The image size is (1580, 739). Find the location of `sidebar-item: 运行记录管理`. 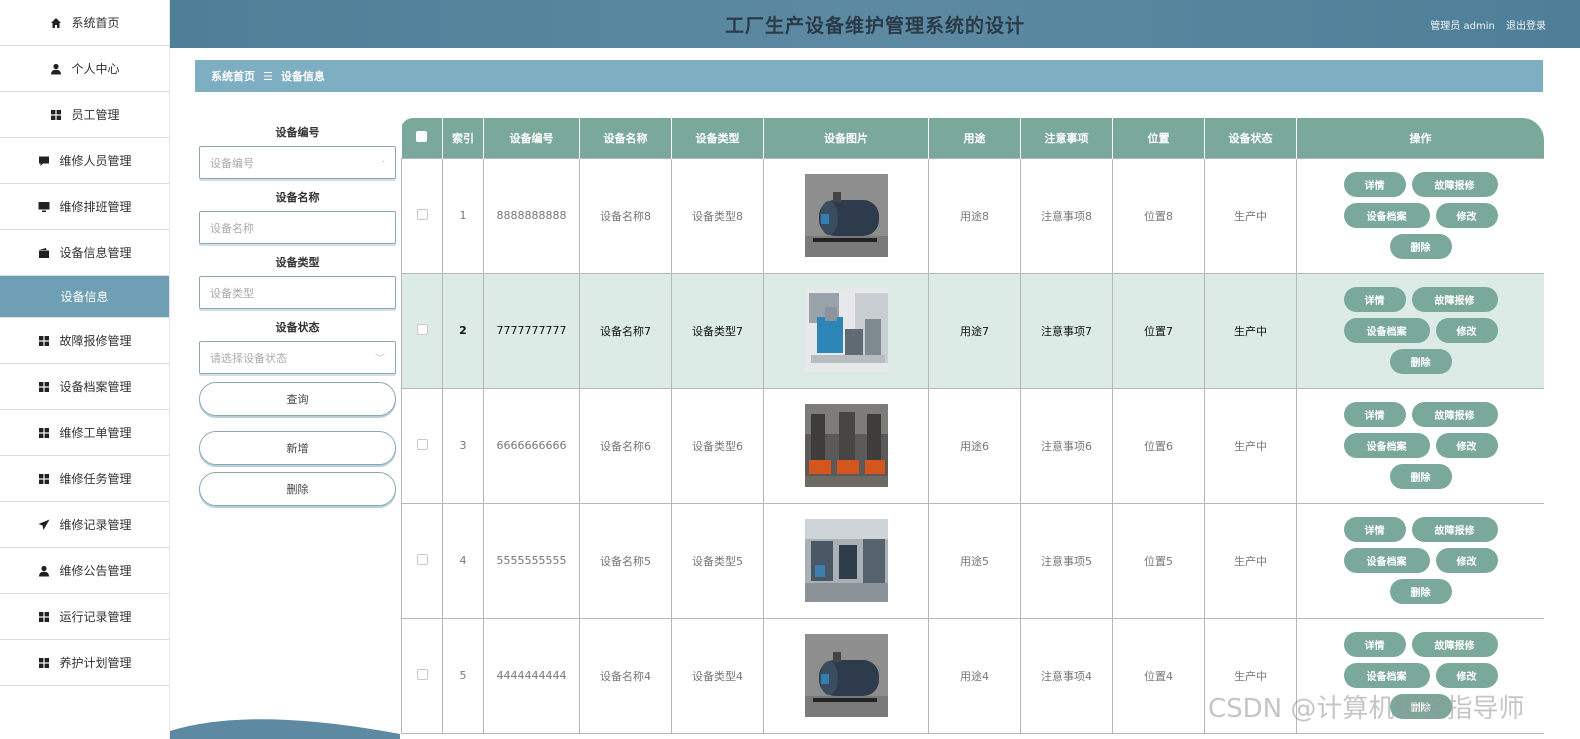

sidebar-item: 运行记录管理 is located at coordinates (84, 617).